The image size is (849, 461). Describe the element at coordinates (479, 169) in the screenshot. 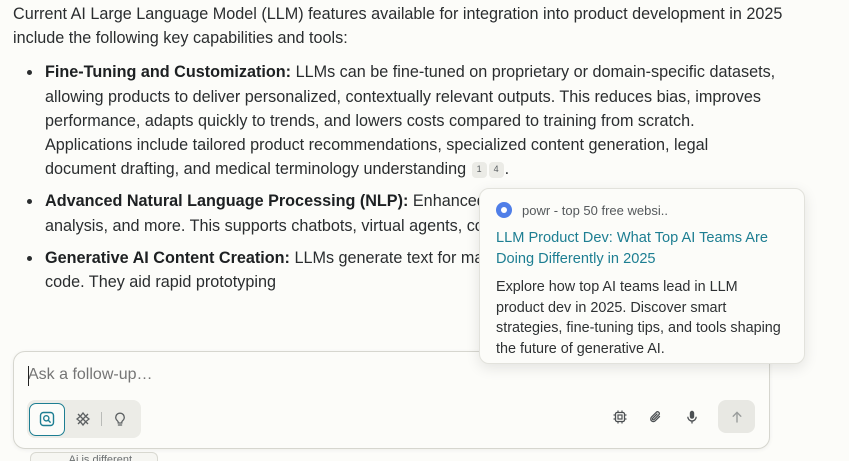

I see `citation-badge: 1` at that location.